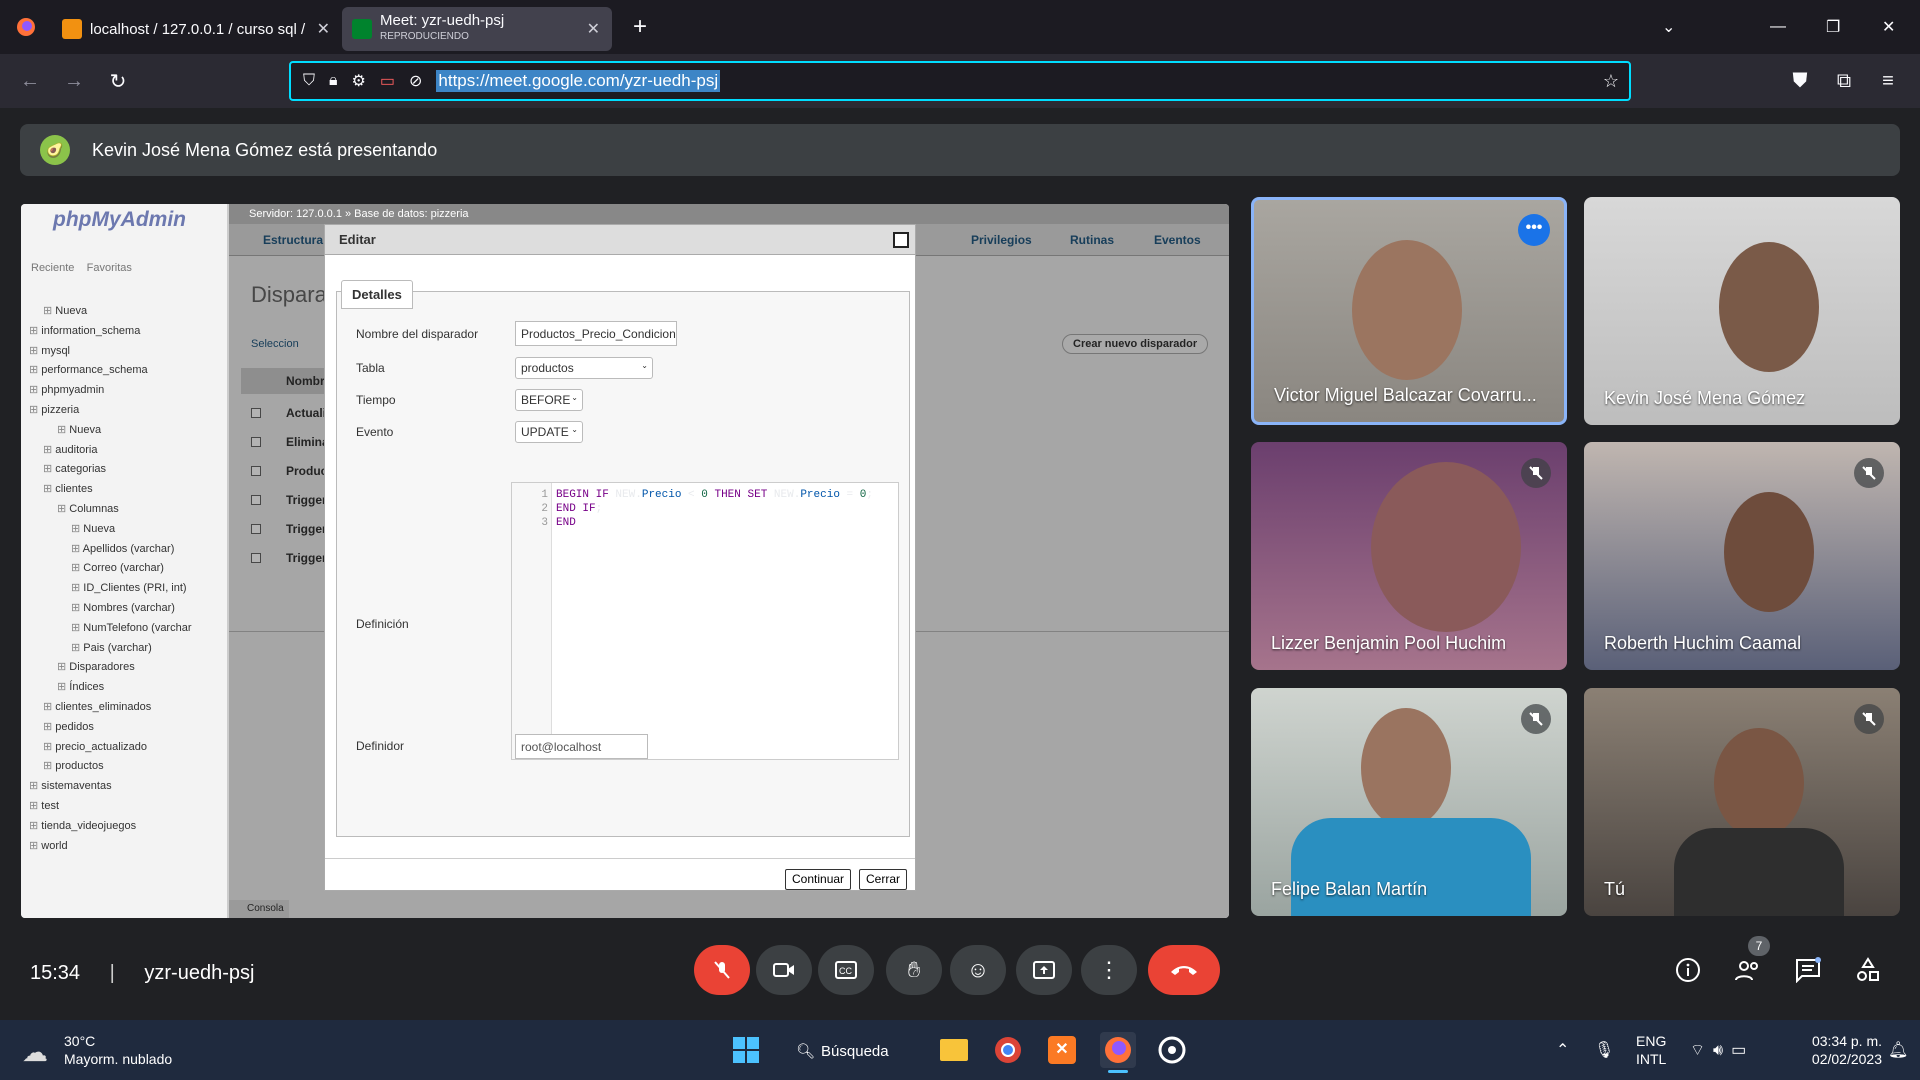 Image resolution: width=1920 pixels, height=1080 pixels. Describe the element at coordinates (110, 490) in the screenshot. I see `tree-item: ⊞ clientes` at that location.